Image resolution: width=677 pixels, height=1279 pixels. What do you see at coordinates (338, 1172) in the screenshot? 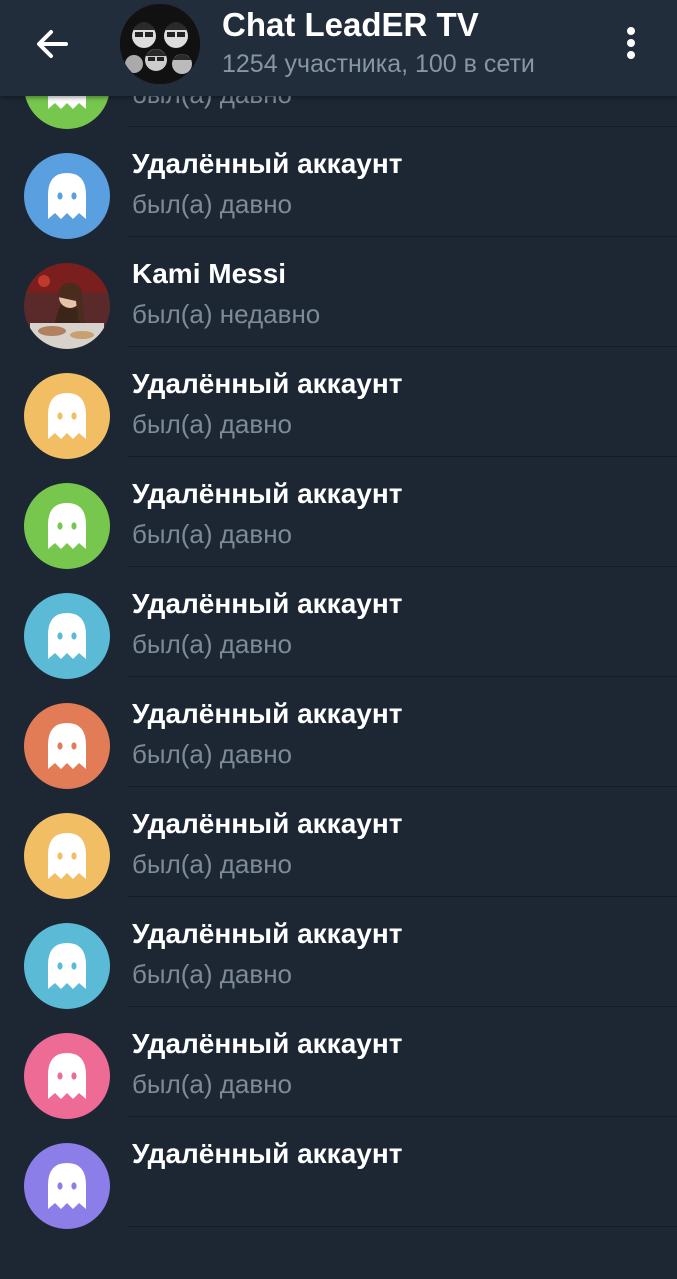
I see `member-row: Удалённый аккаунт` at bounding box center [338, 1172].